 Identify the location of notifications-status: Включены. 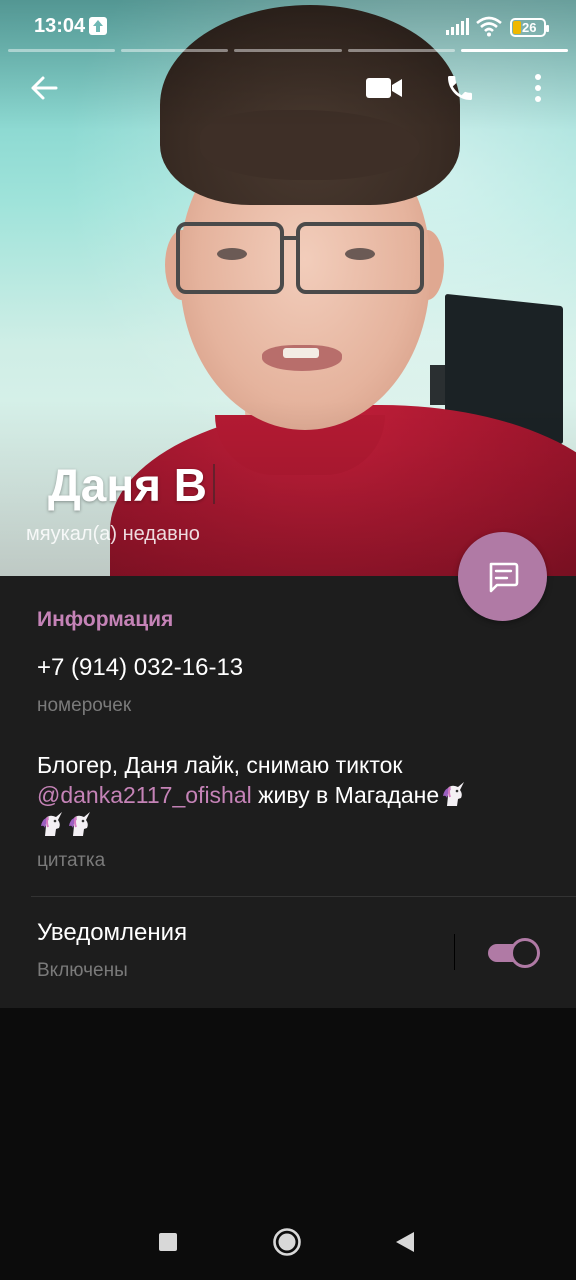
(82, 970).